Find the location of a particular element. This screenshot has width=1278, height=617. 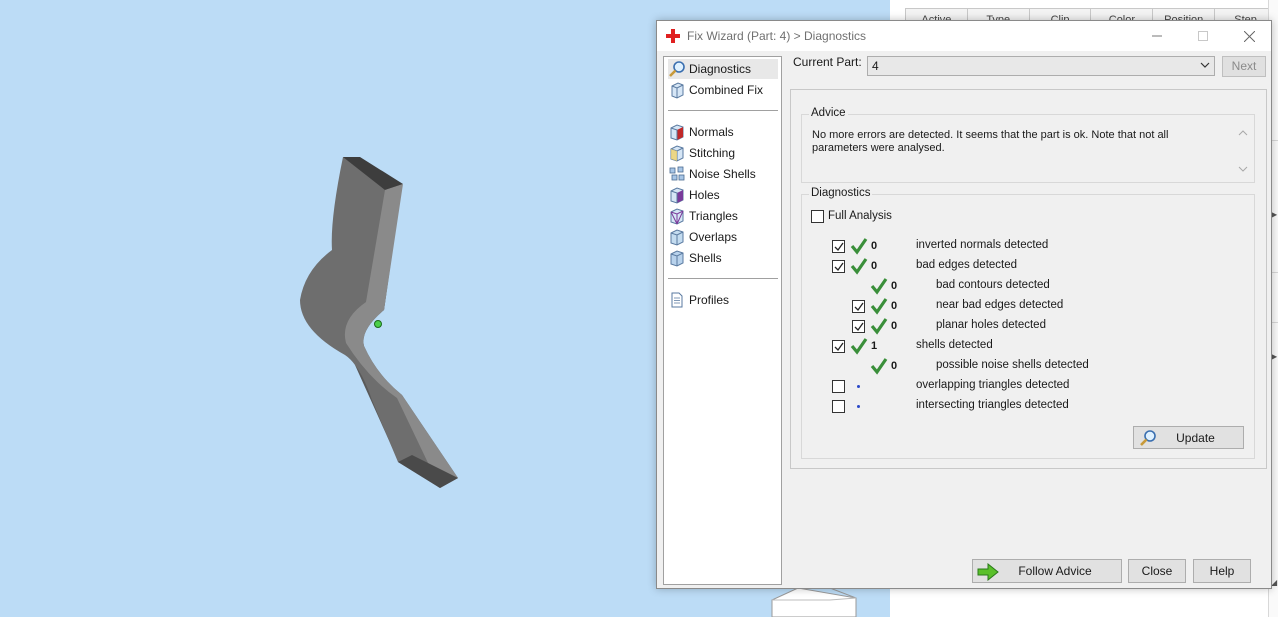

nav-label: Combined Fix is located at coordinates (726, 90).